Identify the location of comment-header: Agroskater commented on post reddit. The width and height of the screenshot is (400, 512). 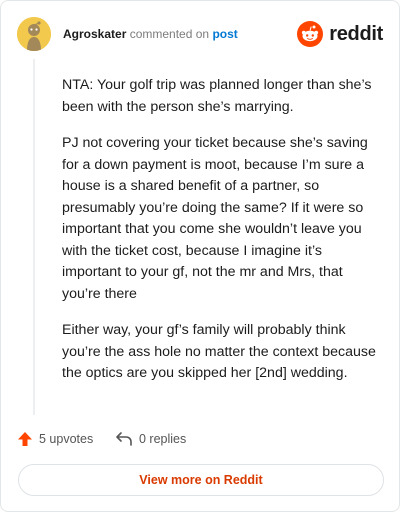
(200, 34).